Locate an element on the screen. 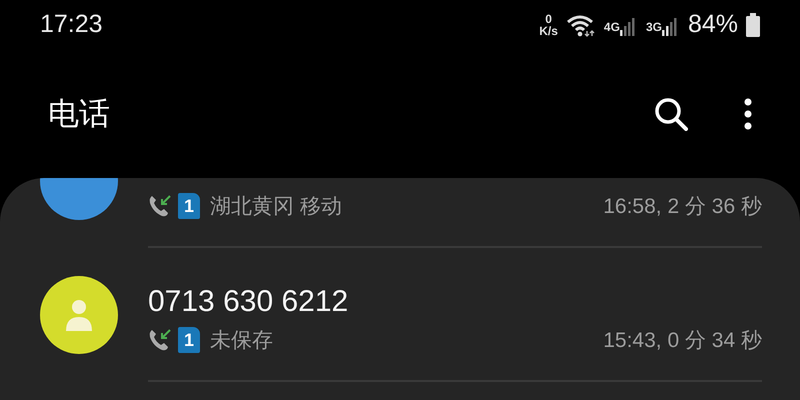 The height and width of the screenshot is (400, 800). network-speed-unit: K/s is located at coordinates (548, 31).